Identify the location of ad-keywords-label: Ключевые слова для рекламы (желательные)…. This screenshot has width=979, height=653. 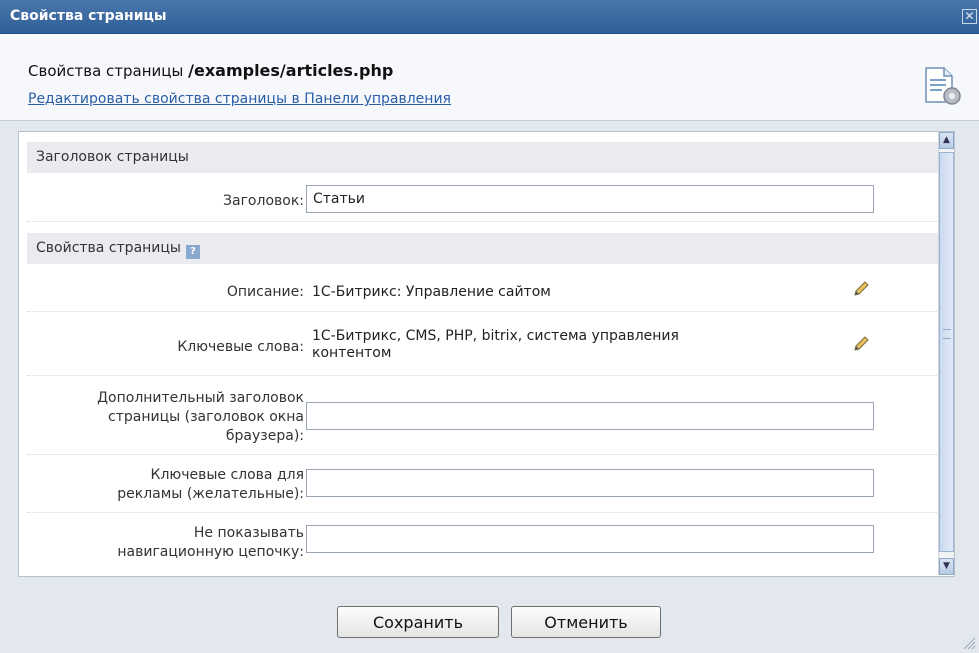
(210, 485).